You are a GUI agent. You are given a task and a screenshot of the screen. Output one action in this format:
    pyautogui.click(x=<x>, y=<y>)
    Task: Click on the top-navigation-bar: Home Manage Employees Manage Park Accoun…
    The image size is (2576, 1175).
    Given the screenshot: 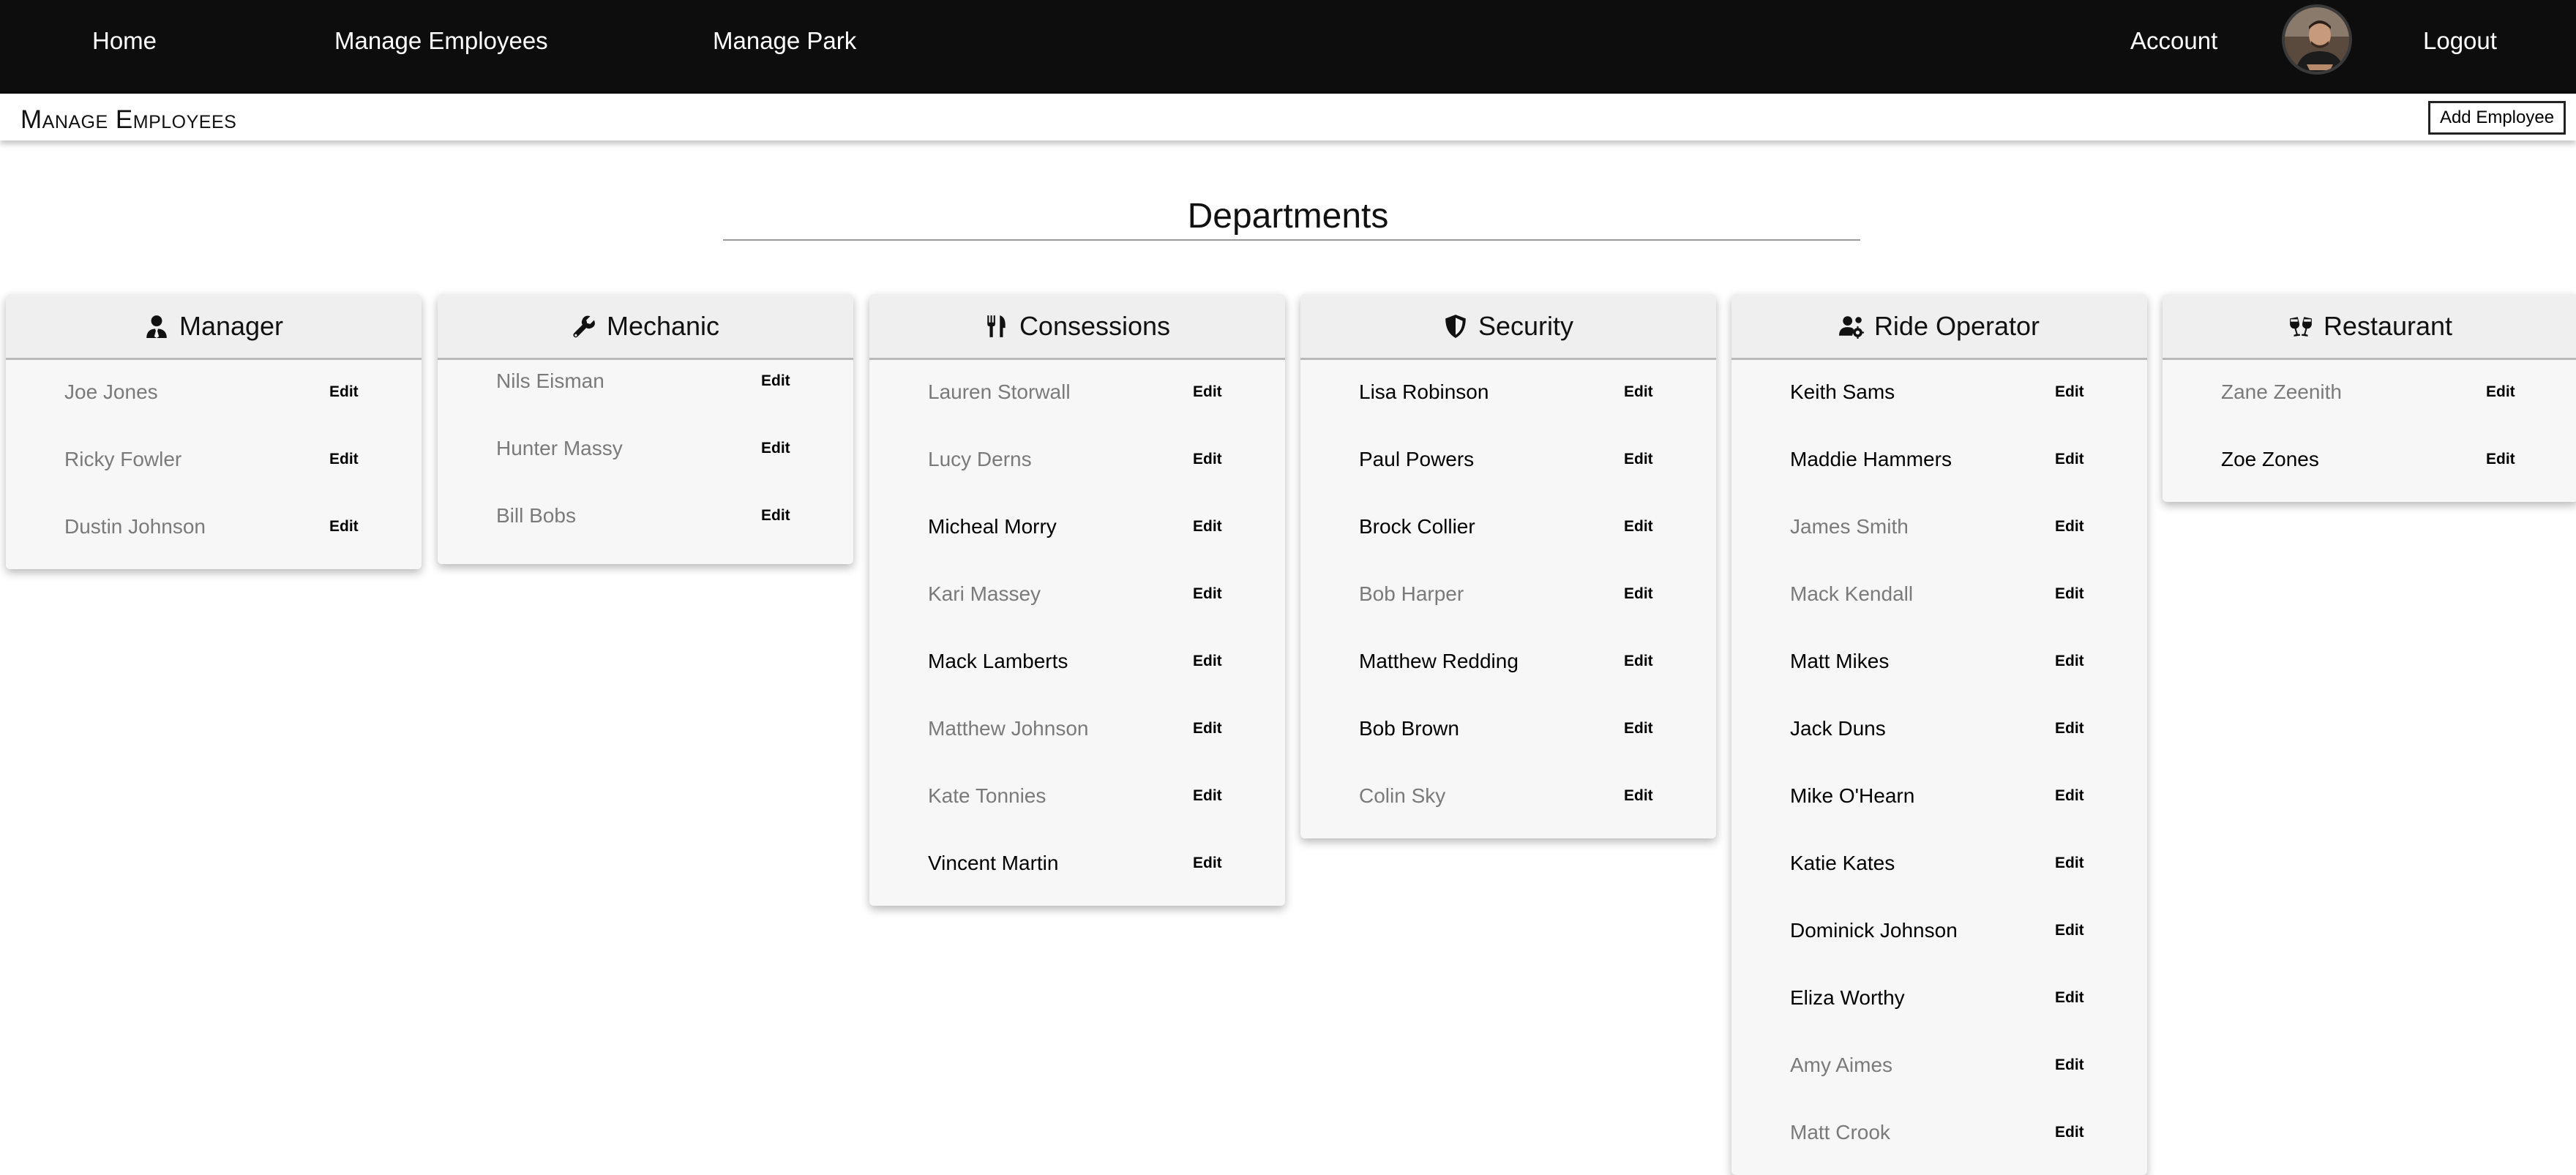 What is the action you would take?
    pyautogui.click(x=1288, y=47)
    